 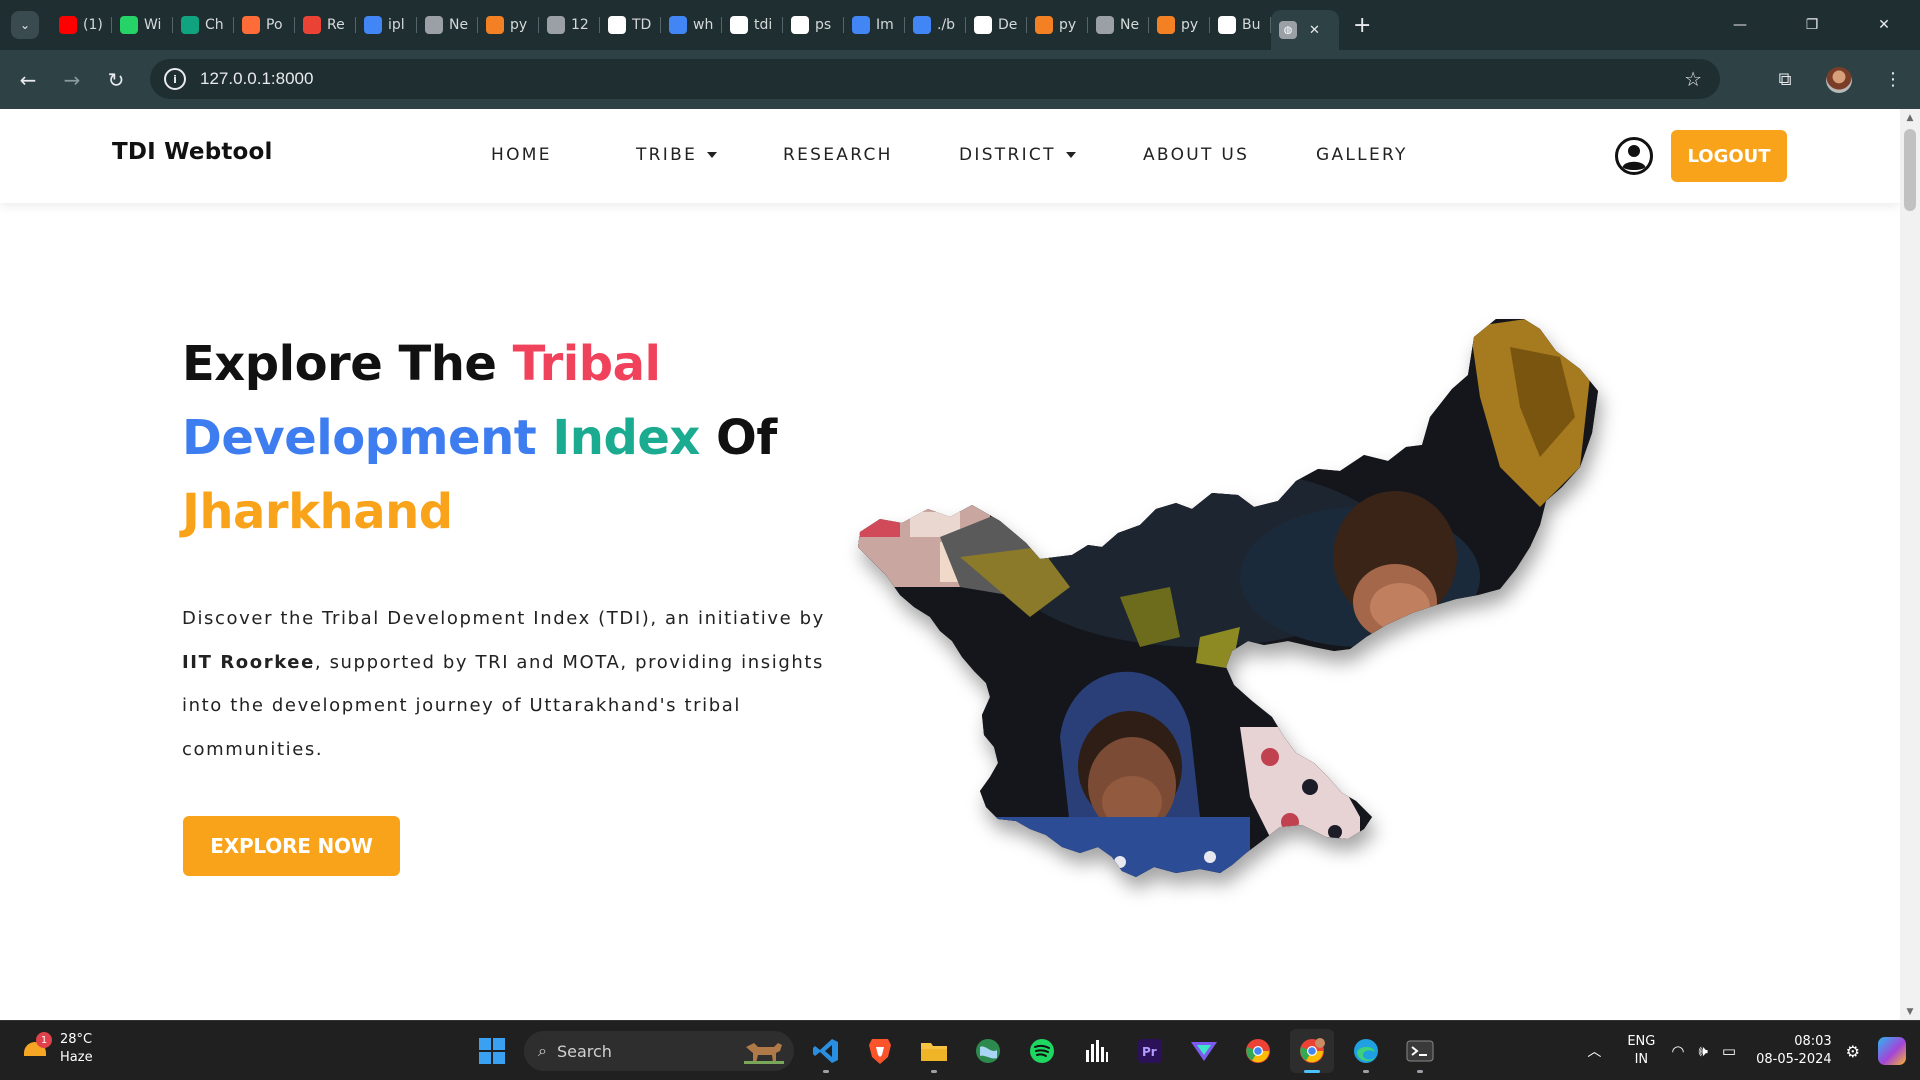 I want to click on browser-tab: Ch, so click(x=203, y=25).